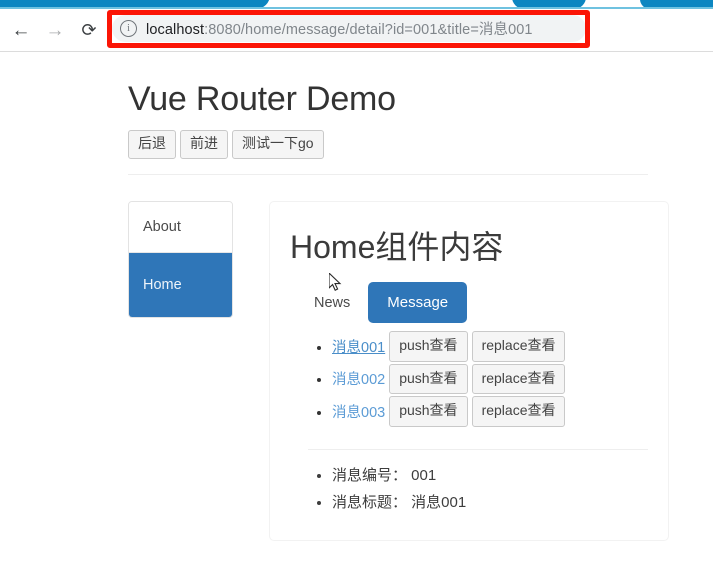  I want to click on push-view-button-002: push查看, so click(428, 379).